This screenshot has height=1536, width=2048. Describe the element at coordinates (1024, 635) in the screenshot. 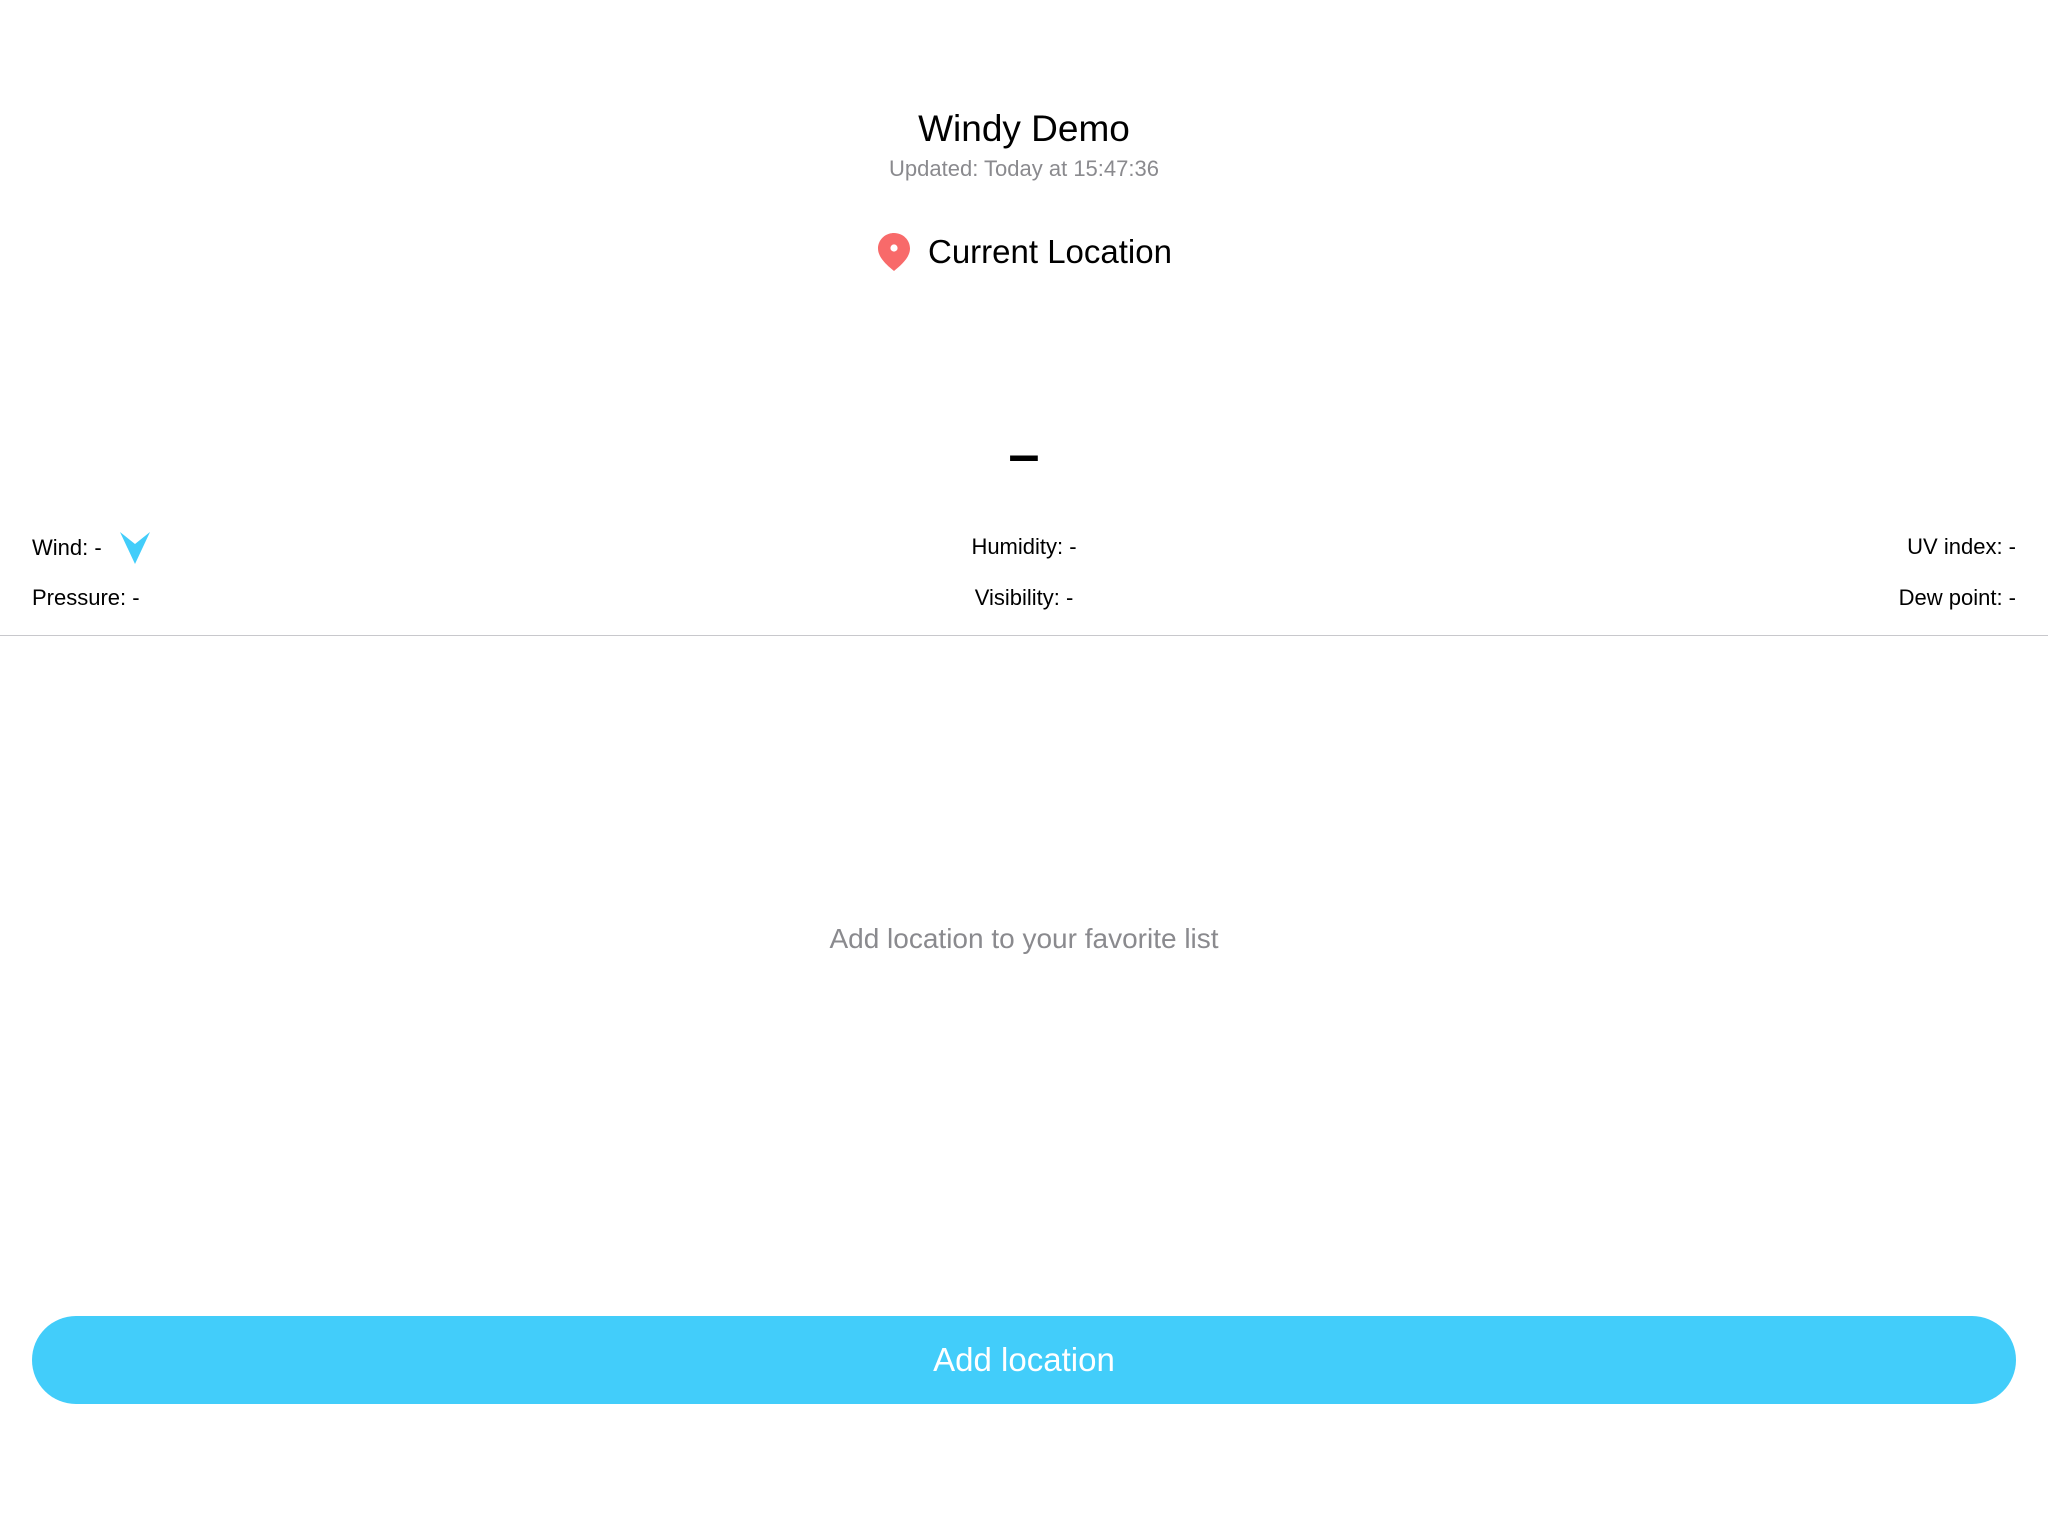

I see `section-divider` at that location.